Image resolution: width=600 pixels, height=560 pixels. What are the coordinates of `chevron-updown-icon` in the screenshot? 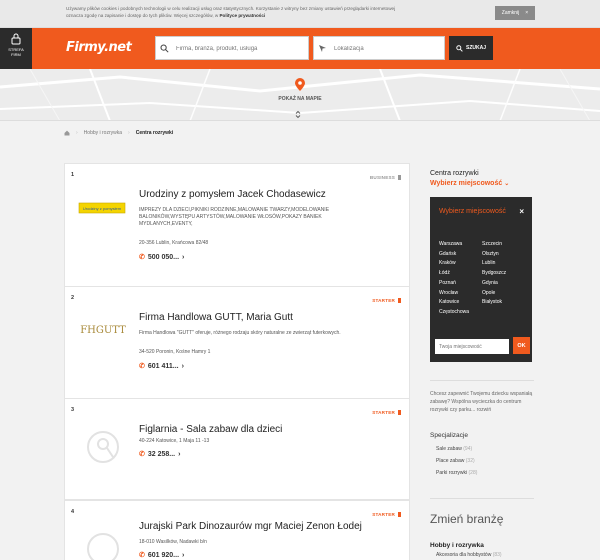 It's located at (298, 114).